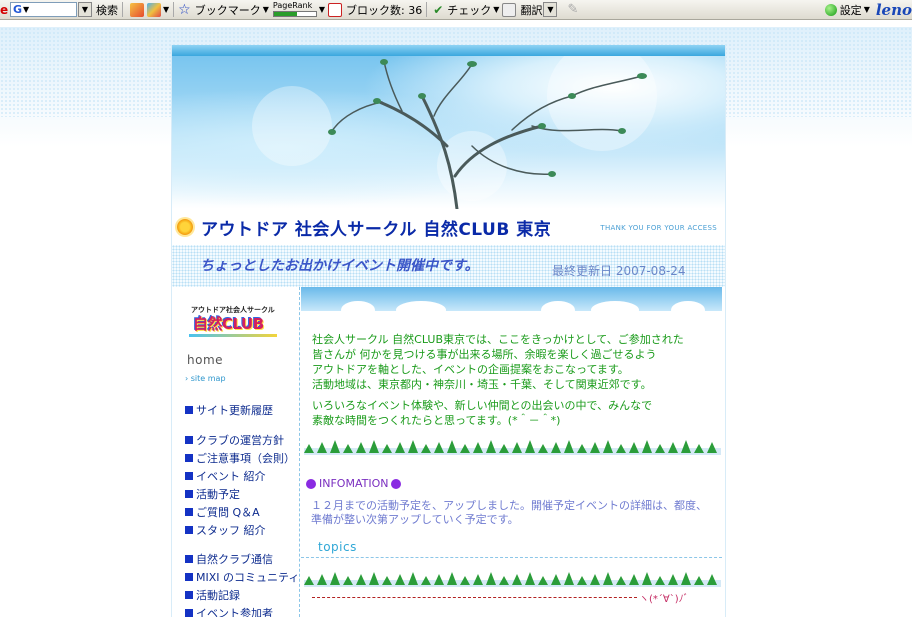  What do you see at coordinates (512, 446) in the screenshot?
I see `tree-divider` at bounding box center [512, 446].